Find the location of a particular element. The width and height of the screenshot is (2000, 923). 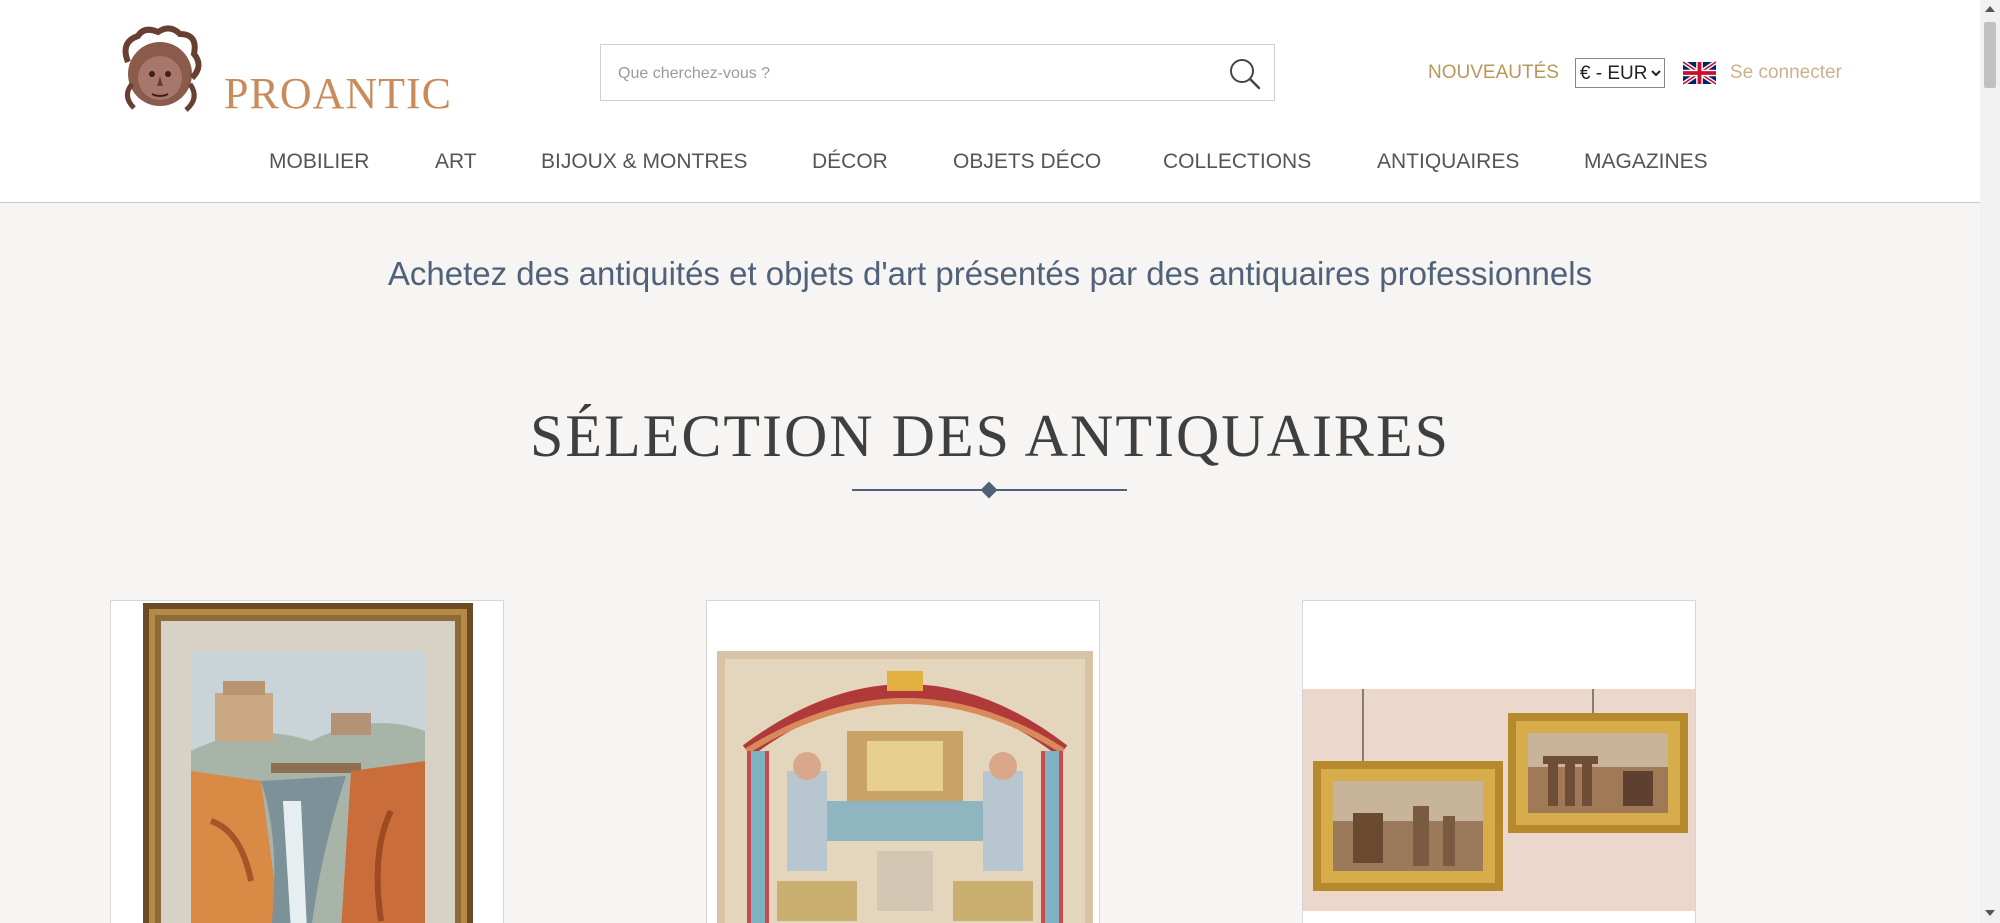

nav-item-bijoux-montres: BIJOUX & MONTRES is located at coordinates (644, 162).